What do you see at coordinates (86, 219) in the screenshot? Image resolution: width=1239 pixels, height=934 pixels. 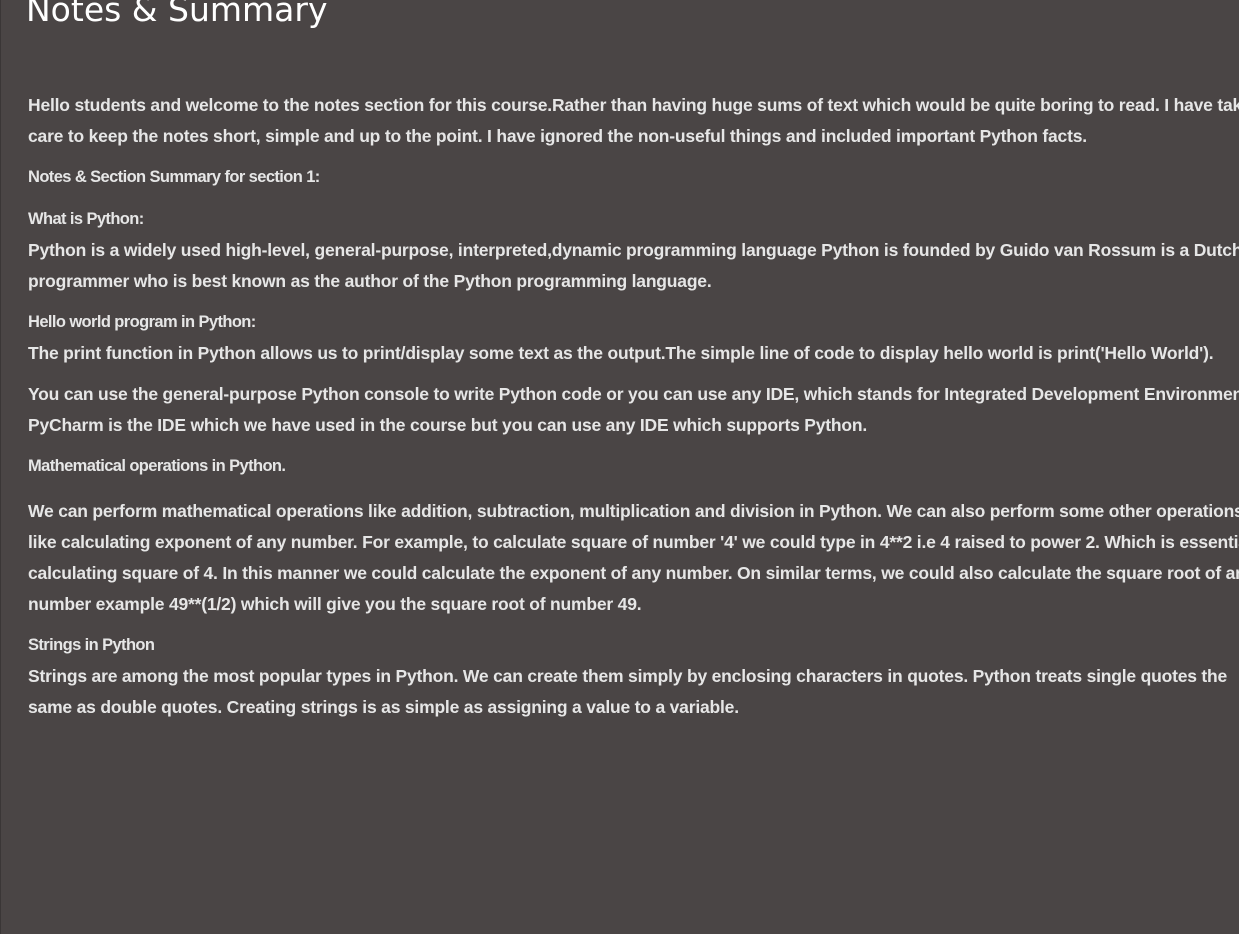 I see `what-is-python-heading: What is Python:` at bounding box center [86, 219].